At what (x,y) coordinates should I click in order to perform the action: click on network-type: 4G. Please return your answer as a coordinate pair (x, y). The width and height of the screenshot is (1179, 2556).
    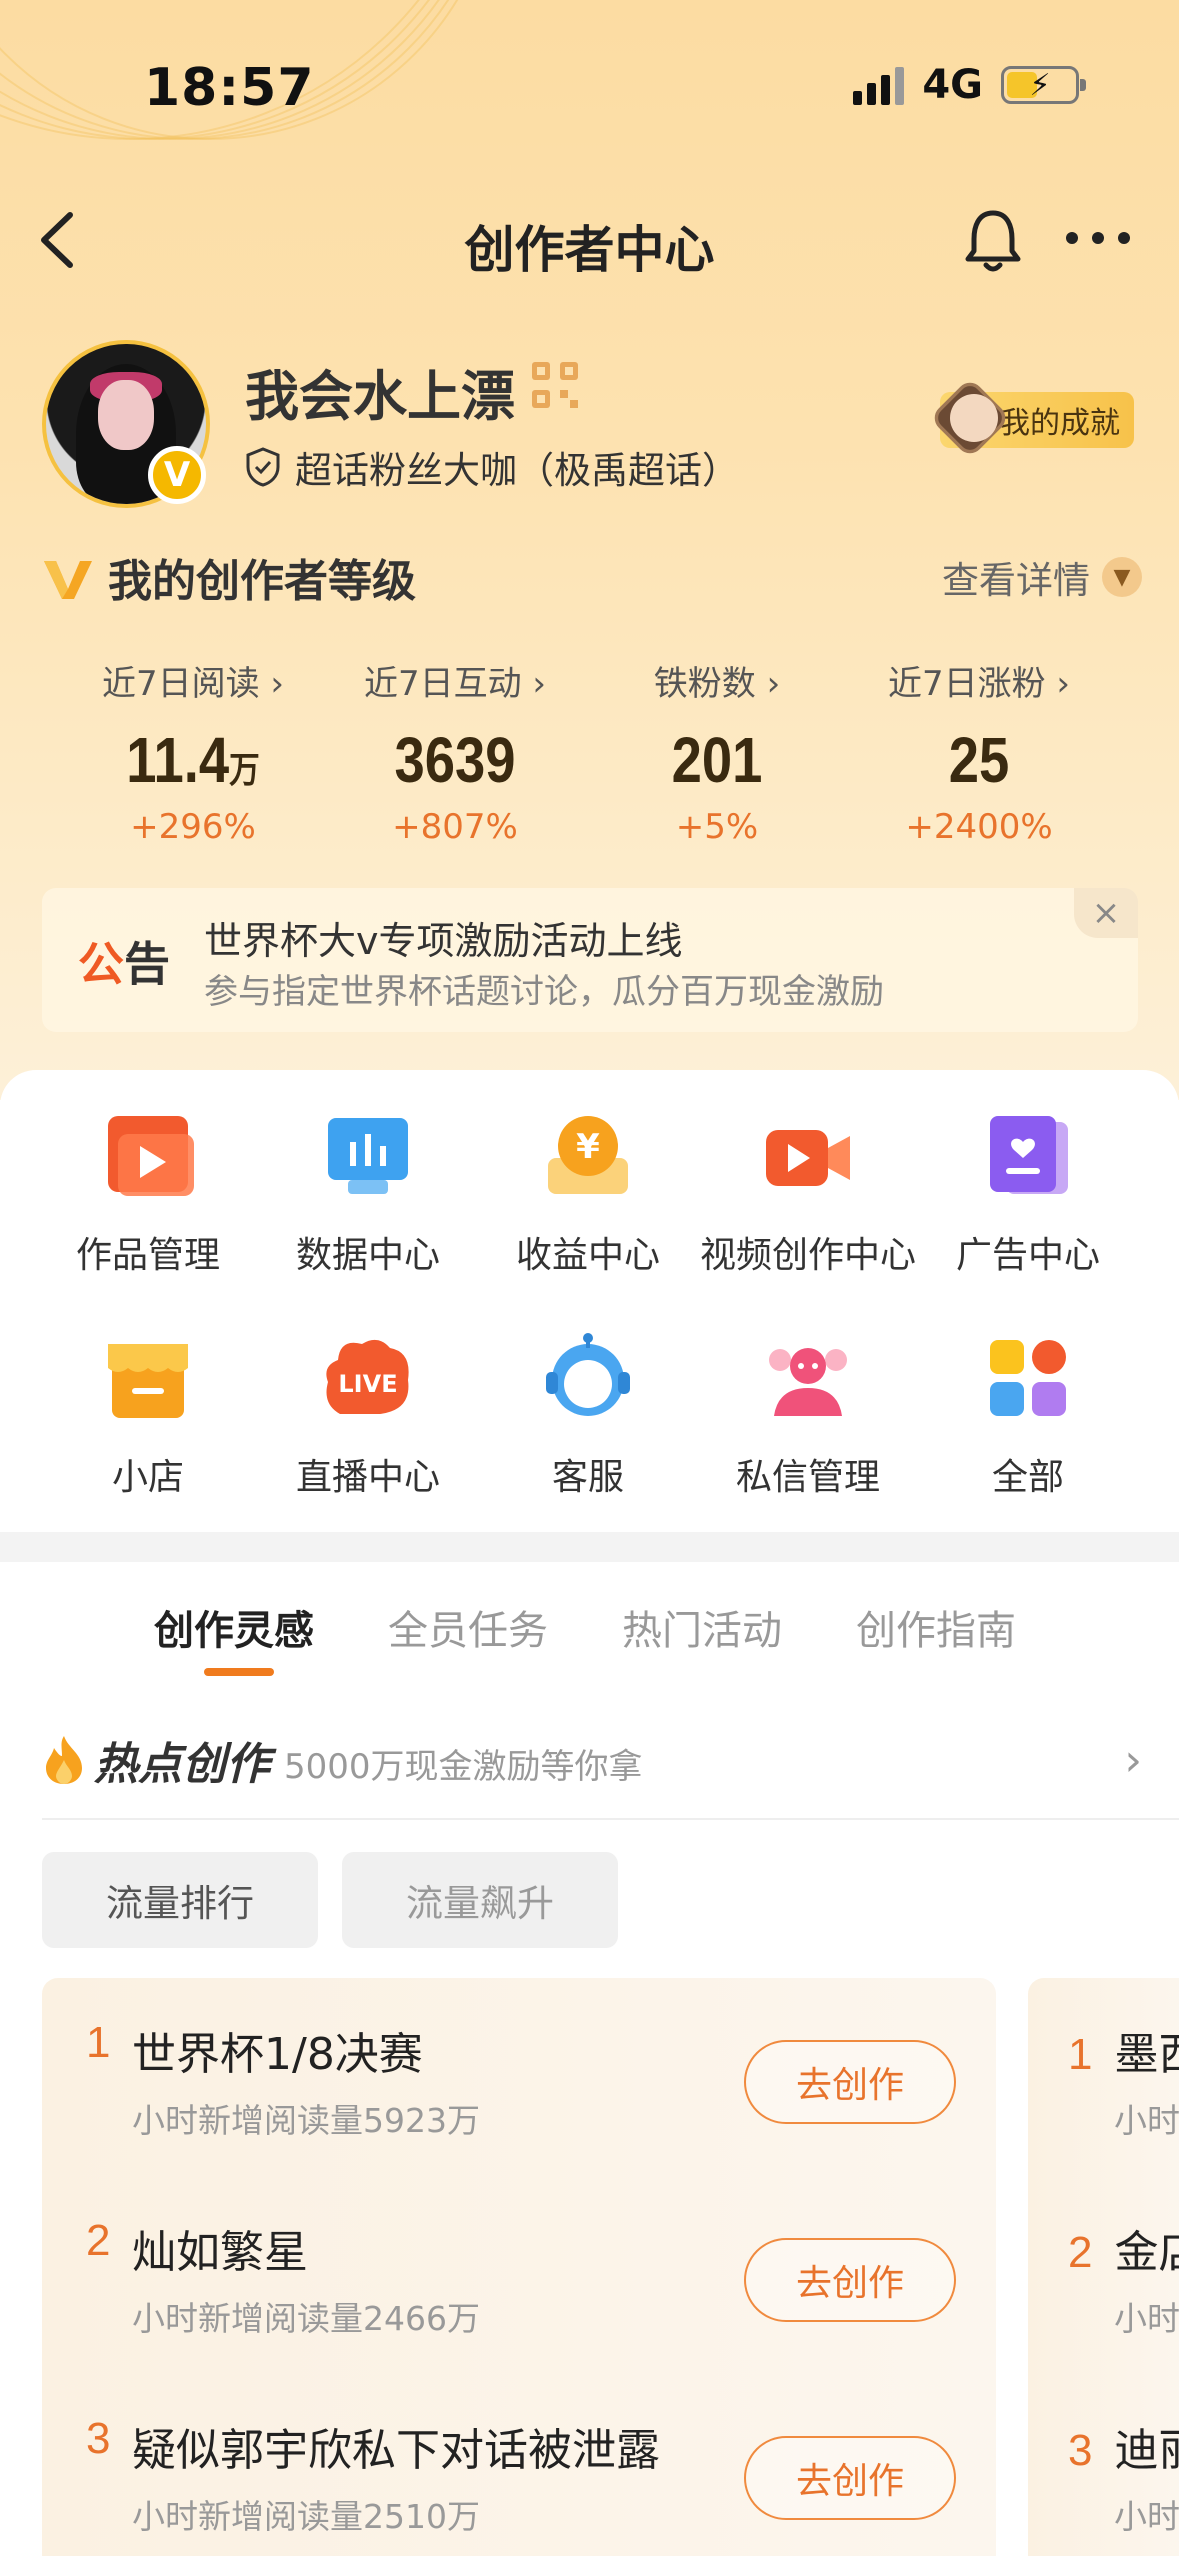
    Looking at the image, I should click on (952, 85).